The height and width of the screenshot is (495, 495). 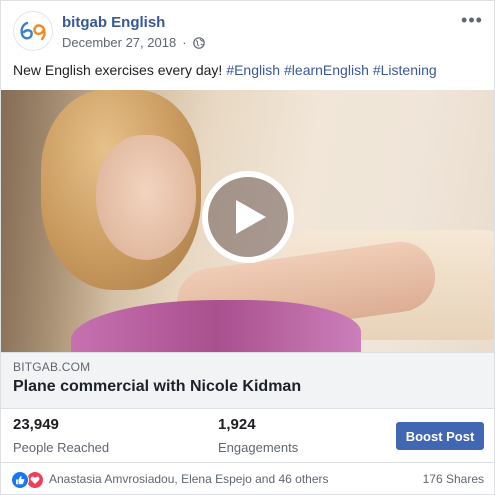 What do you see at coordinates (258, 436) in the screenshot?
I see `engagements-stat: 1,924 Engagements` at bounding box center [258, 436].